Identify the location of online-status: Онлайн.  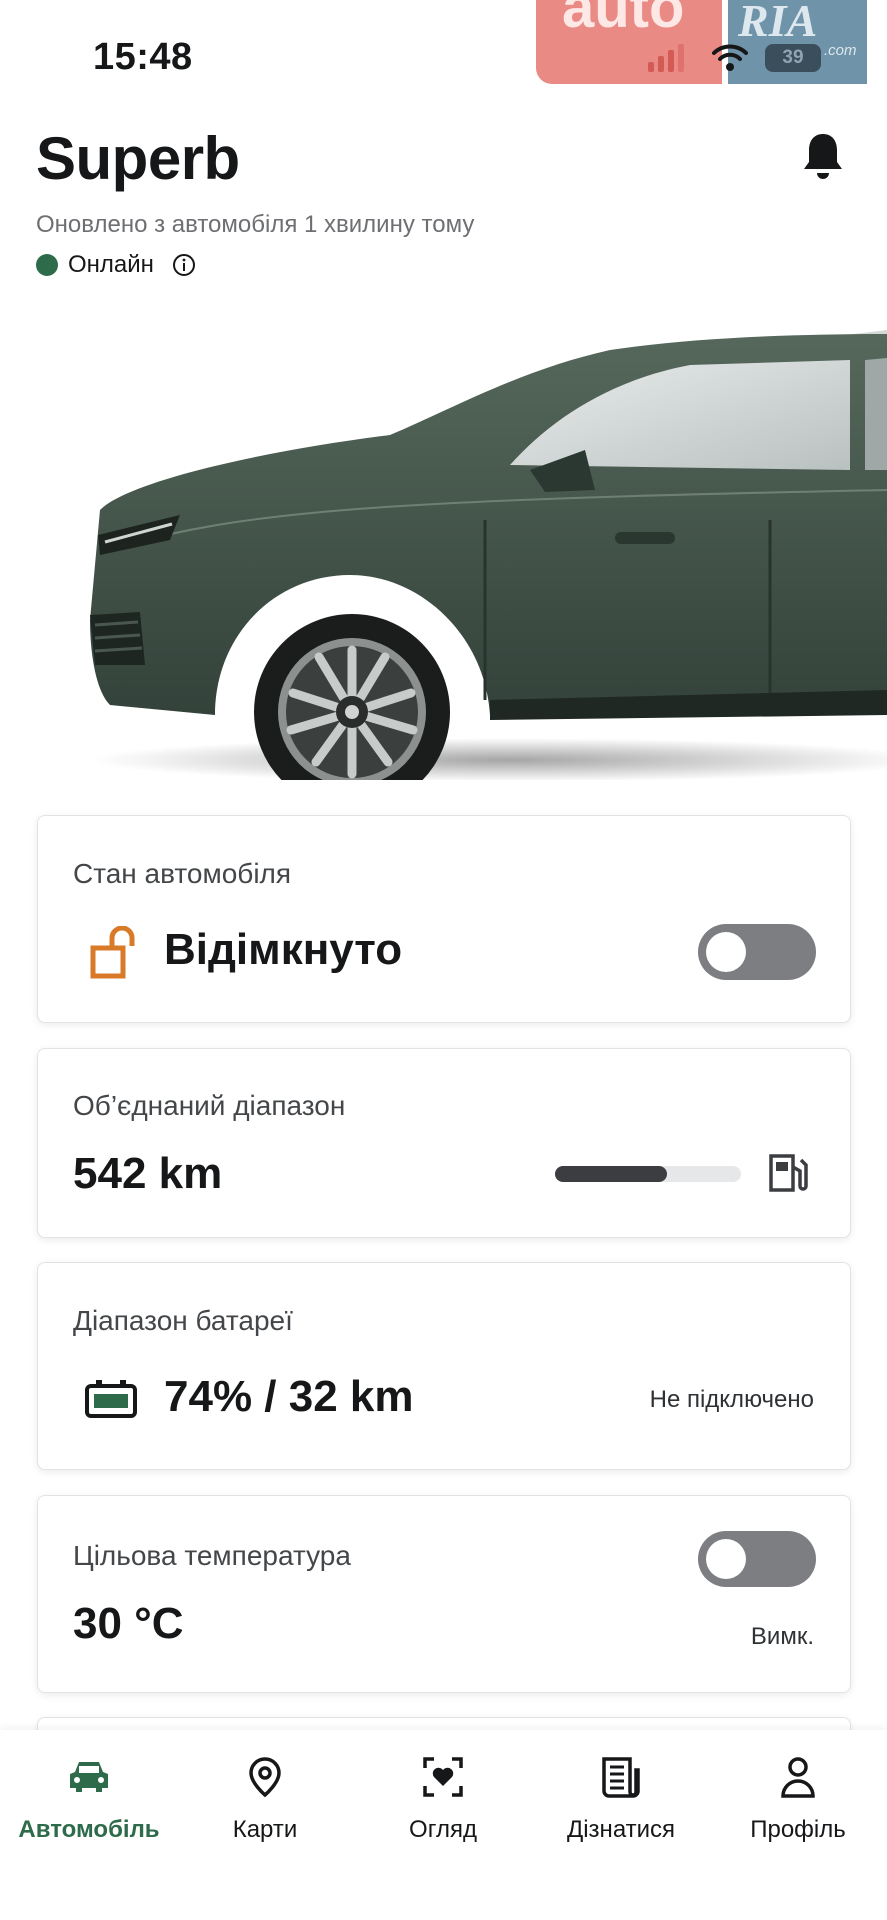
(116, 265).